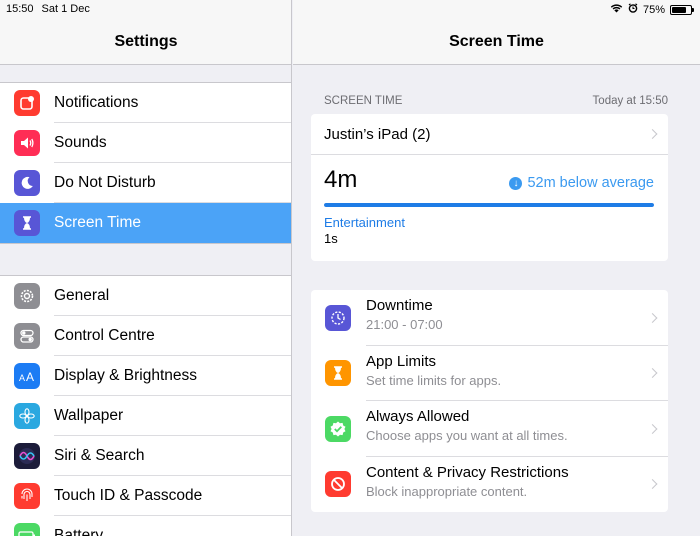 The width and height of the screenshot is (700, 536). Describe the element at coordinates (145, 526) in the screenshot. I see `sidebar-item-battery: Battery` at that location.